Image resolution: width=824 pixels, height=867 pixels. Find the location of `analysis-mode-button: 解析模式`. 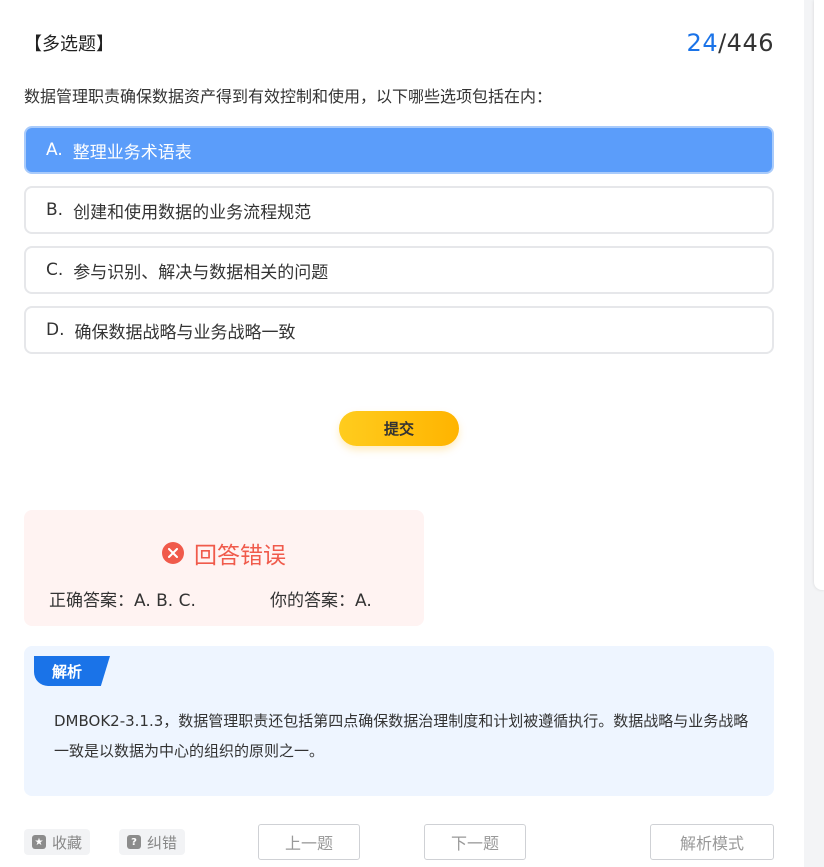

analysis-mode-button: 解析模式 is located at coordinates (712, 842).